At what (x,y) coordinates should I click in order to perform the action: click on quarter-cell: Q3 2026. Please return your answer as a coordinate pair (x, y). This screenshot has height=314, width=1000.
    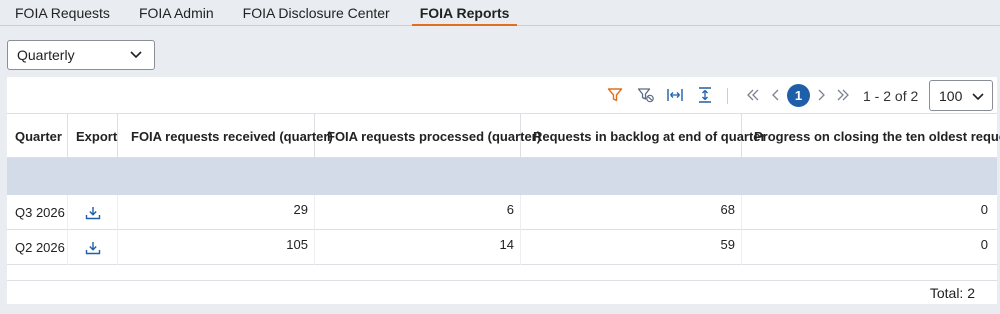
    Looking at the image, I should click on (37, 212).